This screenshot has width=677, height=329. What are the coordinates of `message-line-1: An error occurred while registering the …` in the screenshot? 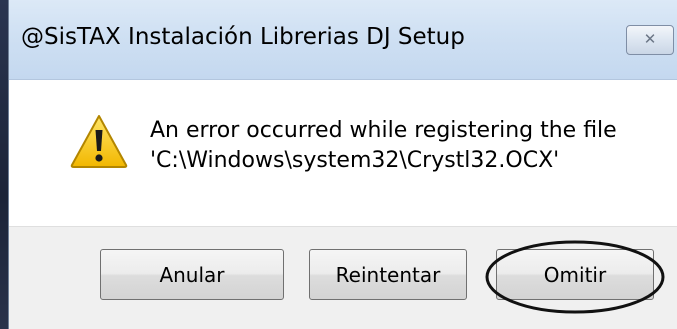 It's located at (383, 130).